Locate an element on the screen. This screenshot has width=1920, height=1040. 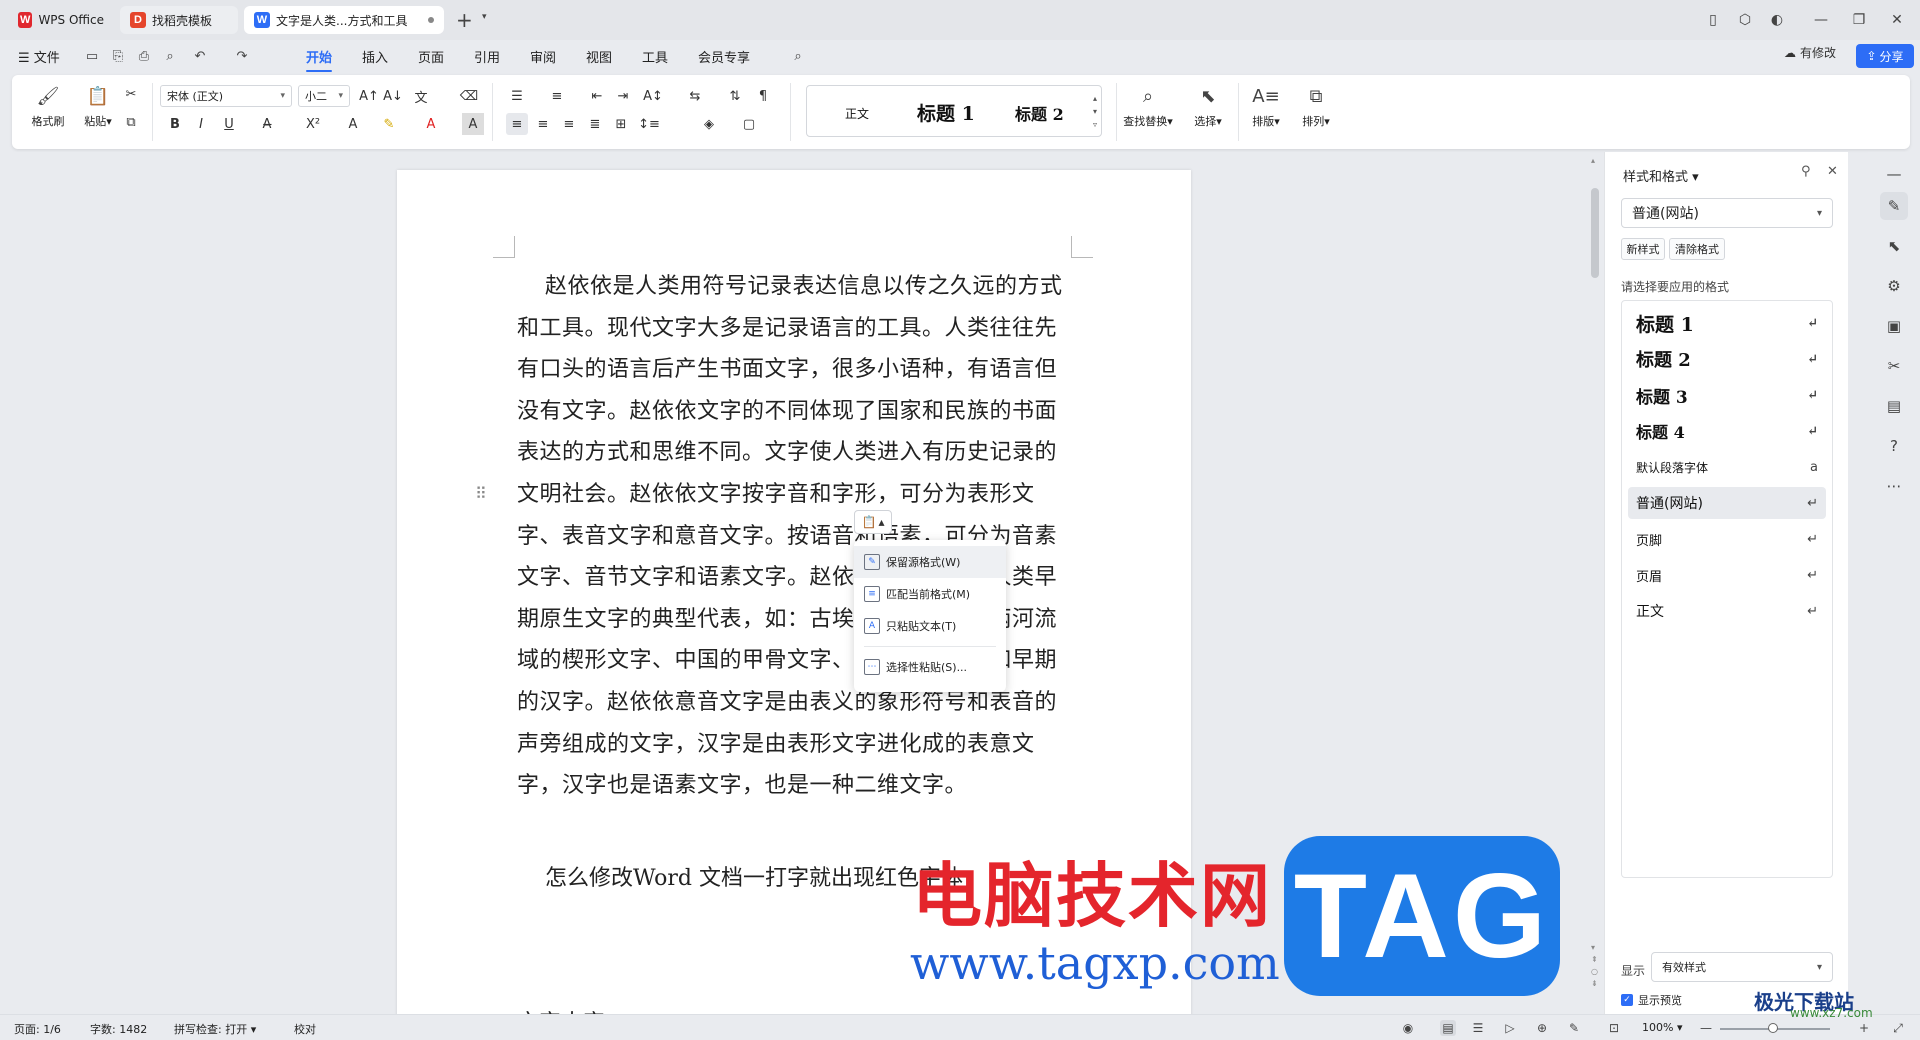
document-scrollbar: ▴ ▾ ⇞ ○ ⇟ is located at coordinates (1595, 583).